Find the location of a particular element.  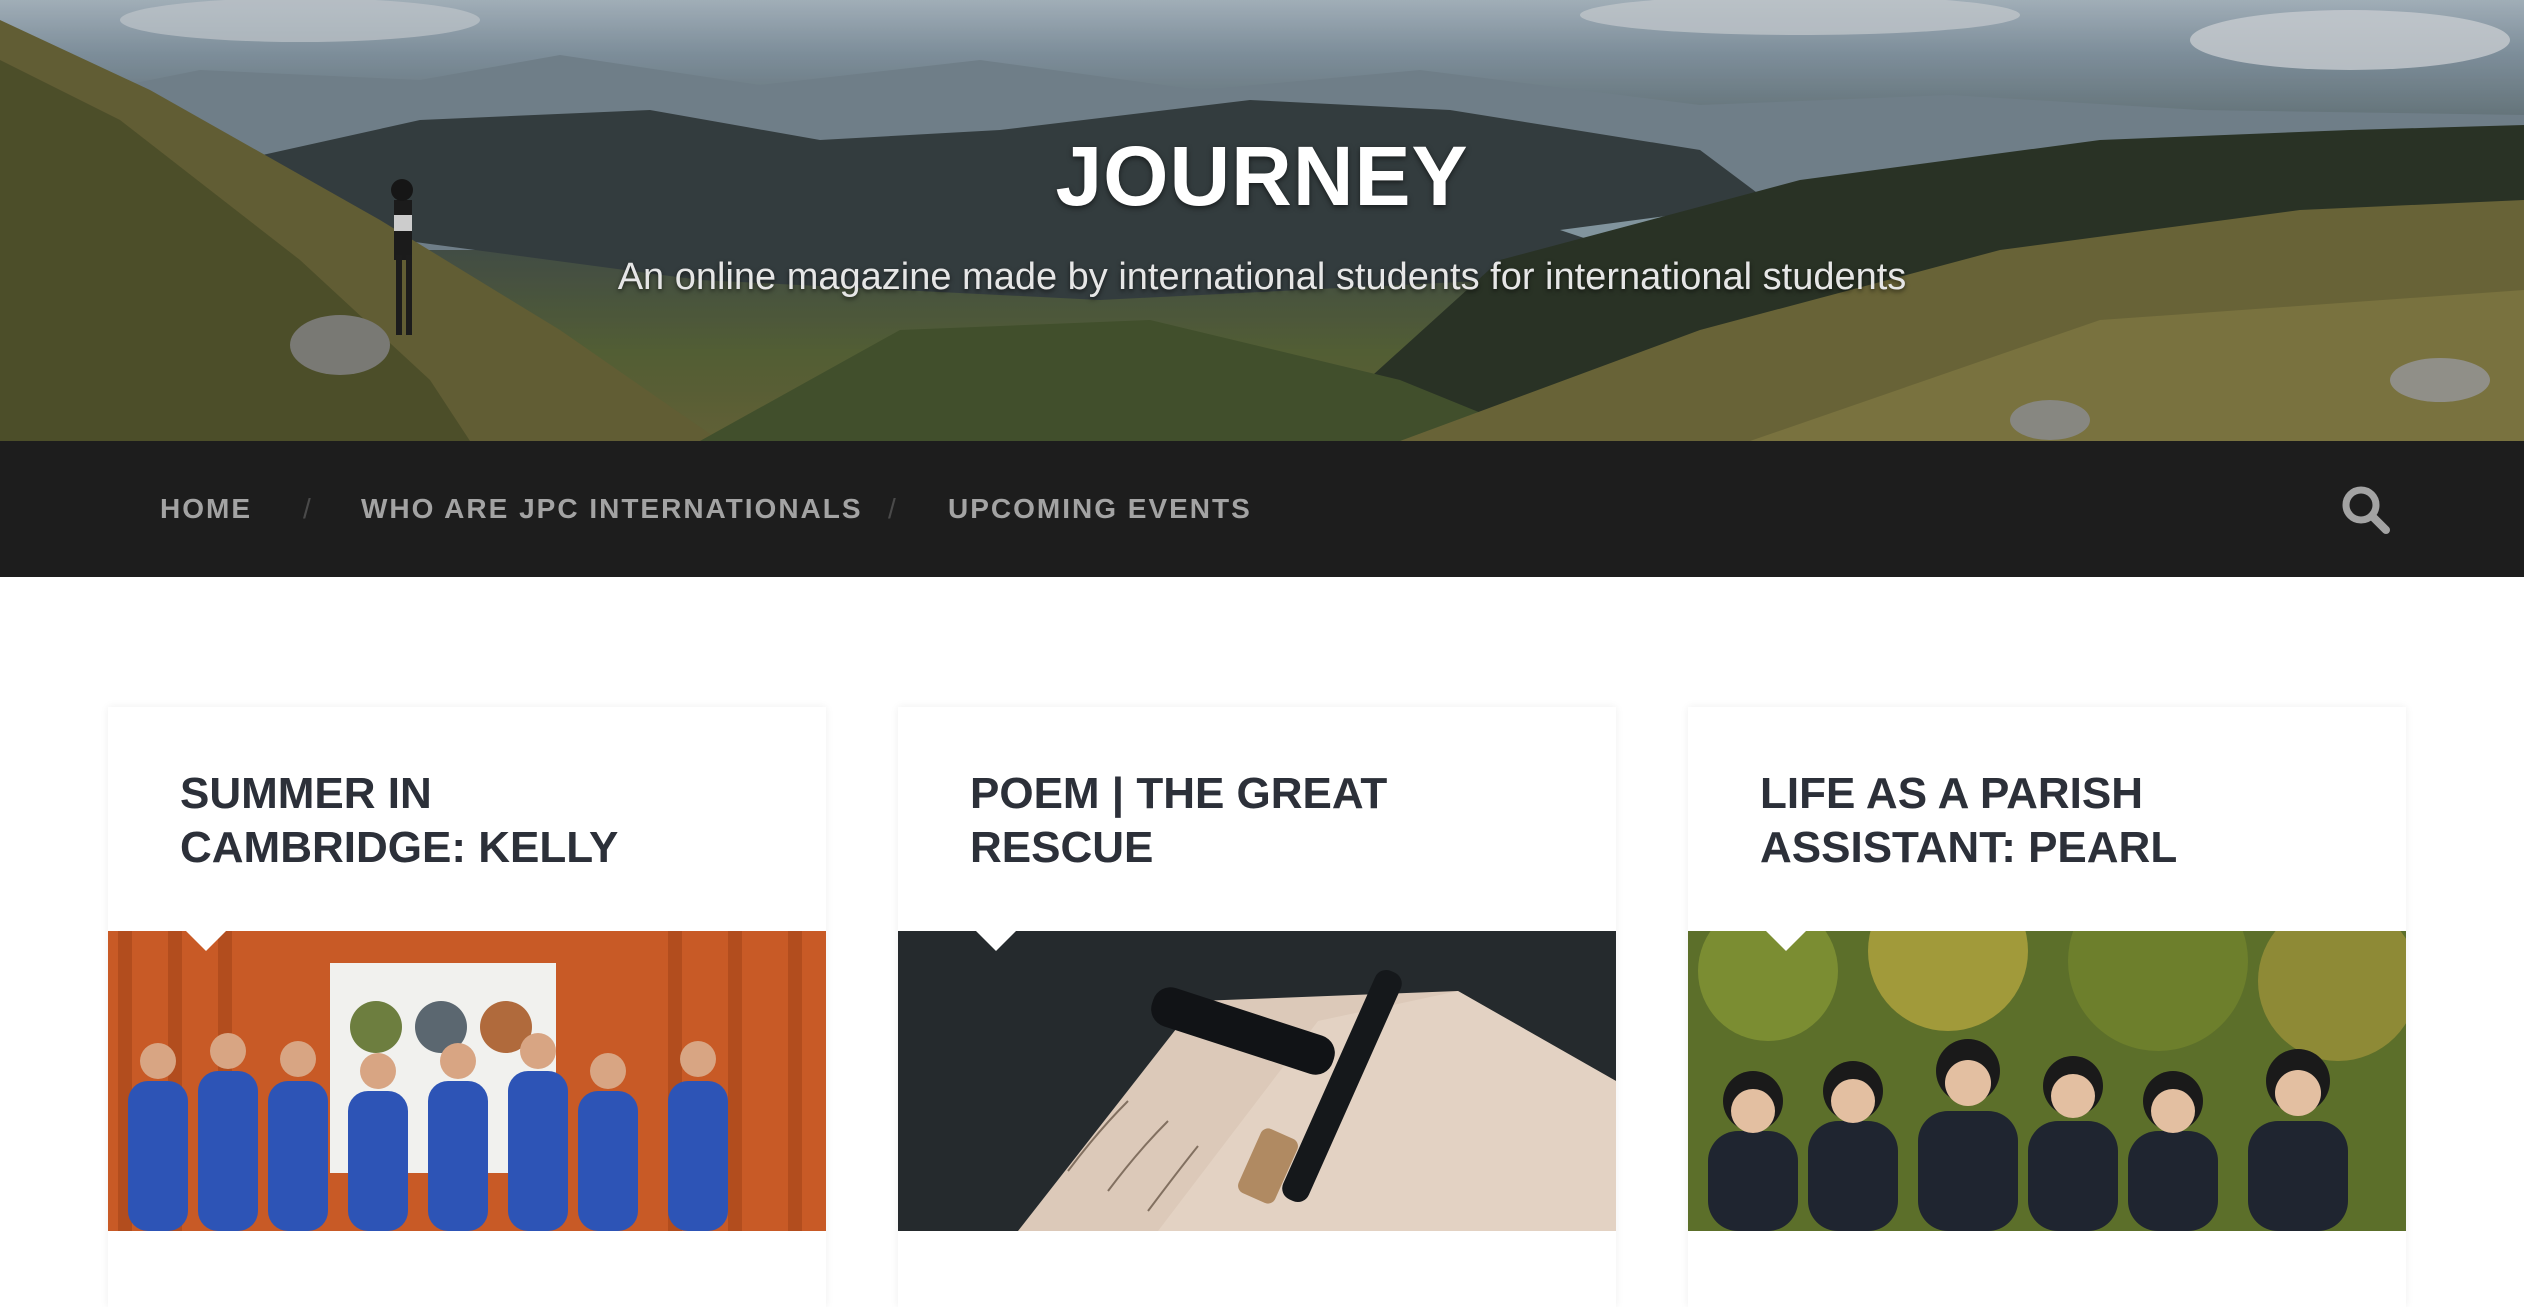

site-title: JOURNEY is located at coordinates (1262, 176).